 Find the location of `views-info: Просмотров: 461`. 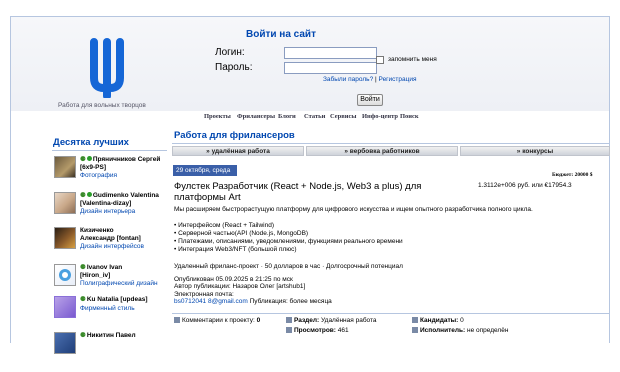

views-info: Просмотров: 461 is located at coordinates (317, 330).